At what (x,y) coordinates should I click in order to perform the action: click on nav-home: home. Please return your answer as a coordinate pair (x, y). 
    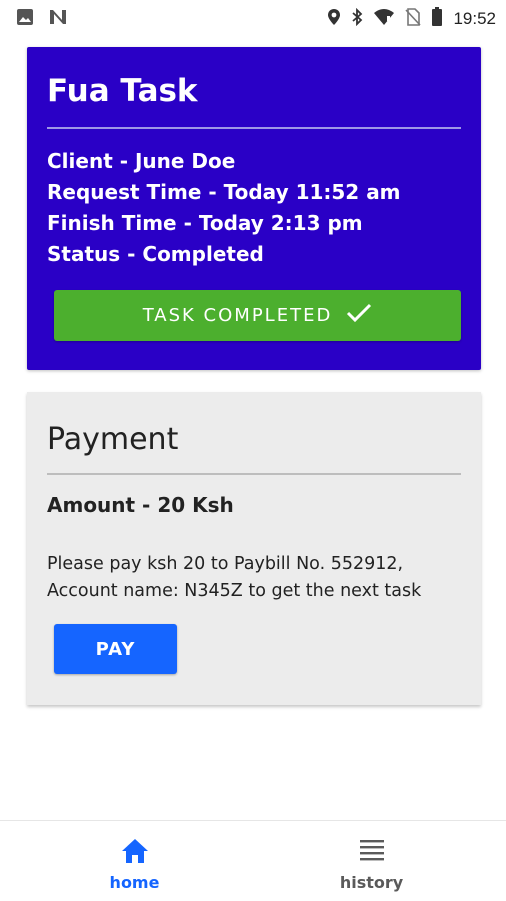
    Looking at the image, I should click on (134, 861).